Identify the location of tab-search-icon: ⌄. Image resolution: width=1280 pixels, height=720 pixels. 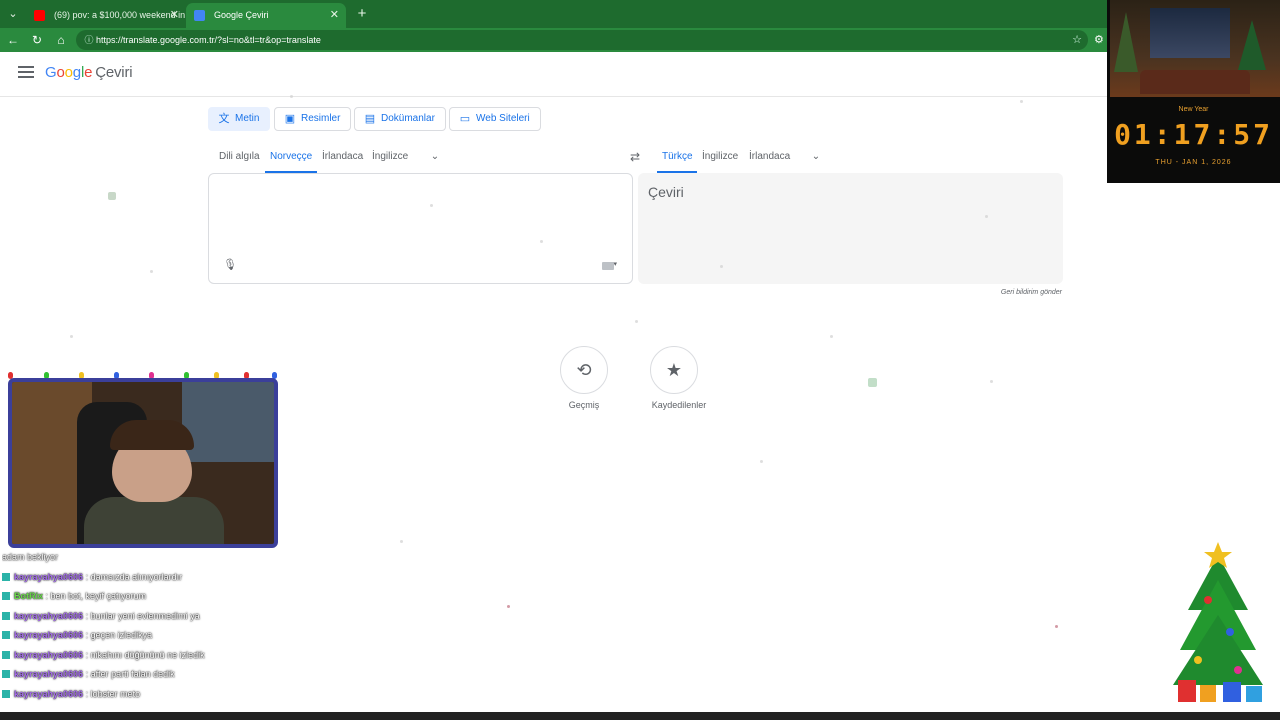
(13, 14).